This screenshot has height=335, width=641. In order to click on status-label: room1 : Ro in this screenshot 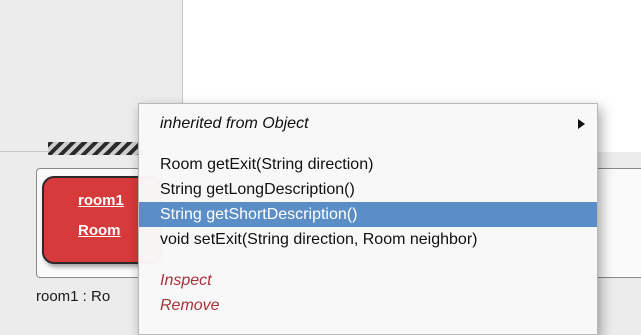, I will do `click(73, 296)`.